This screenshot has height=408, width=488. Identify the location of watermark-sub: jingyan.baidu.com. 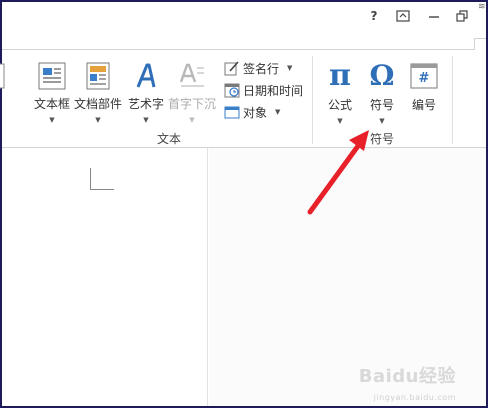
(414, 397).